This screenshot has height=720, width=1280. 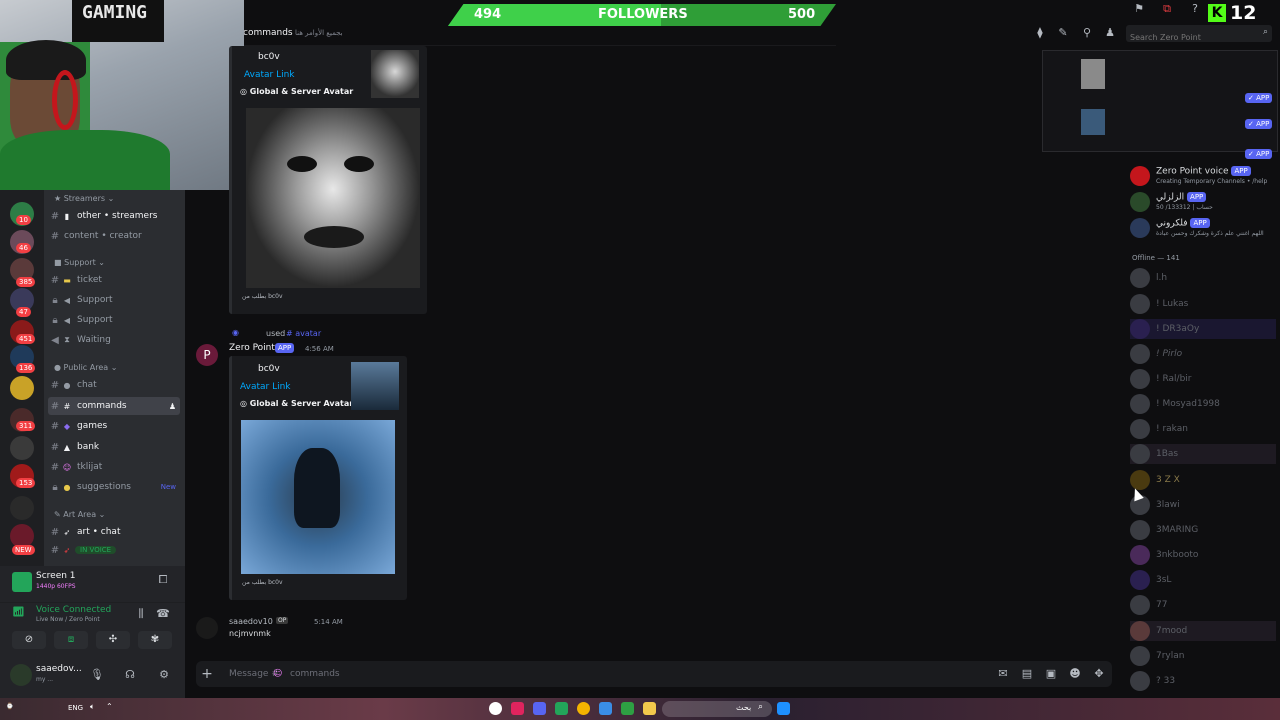 I want to click on member-item: 3sL, so click(x=1203, y=580).